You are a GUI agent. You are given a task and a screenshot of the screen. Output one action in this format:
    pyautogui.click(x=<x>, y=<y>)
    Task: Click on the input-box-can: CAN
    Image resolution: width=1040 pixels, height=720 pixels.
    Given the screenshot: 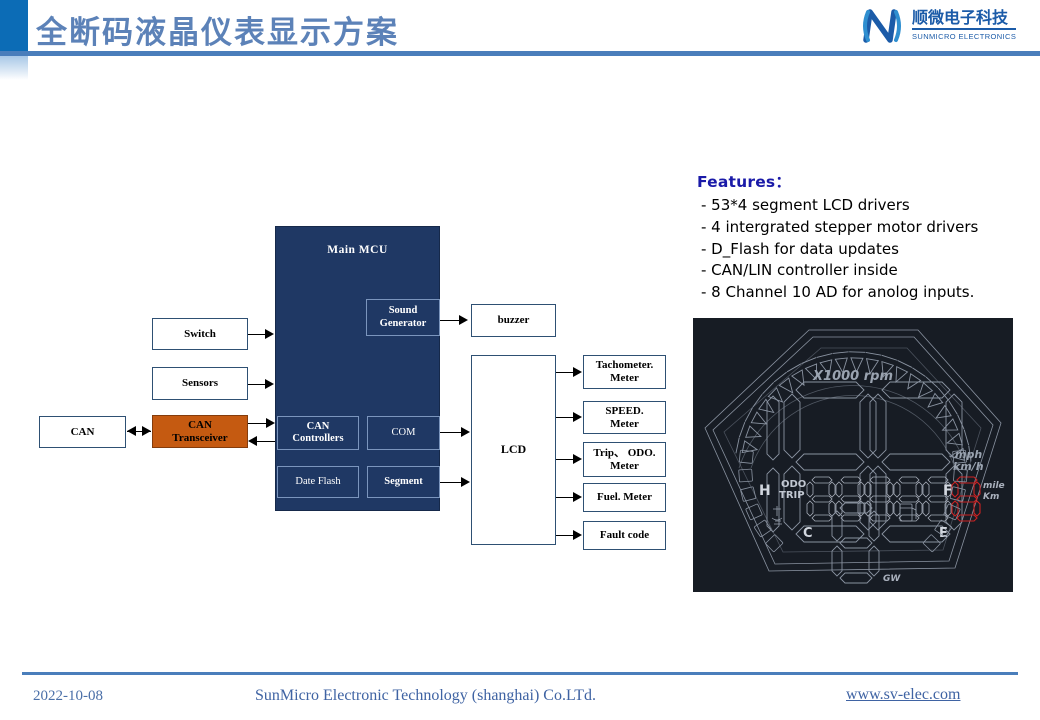 What is the action you would take?
    pyautogui.click(x=82, y=432)
    